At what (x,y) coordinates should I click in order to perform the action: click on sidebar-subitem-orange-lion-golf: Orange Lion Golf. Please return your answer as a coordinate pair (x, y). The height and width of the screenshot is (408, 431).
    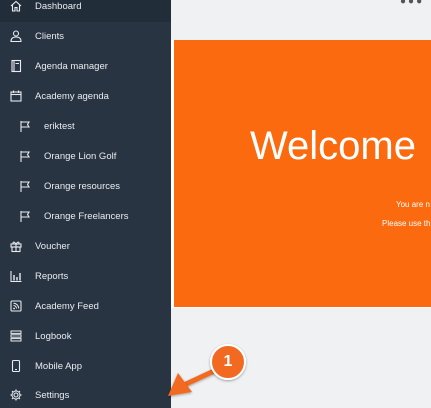
    Looking at the image, I should click on (85, 157).